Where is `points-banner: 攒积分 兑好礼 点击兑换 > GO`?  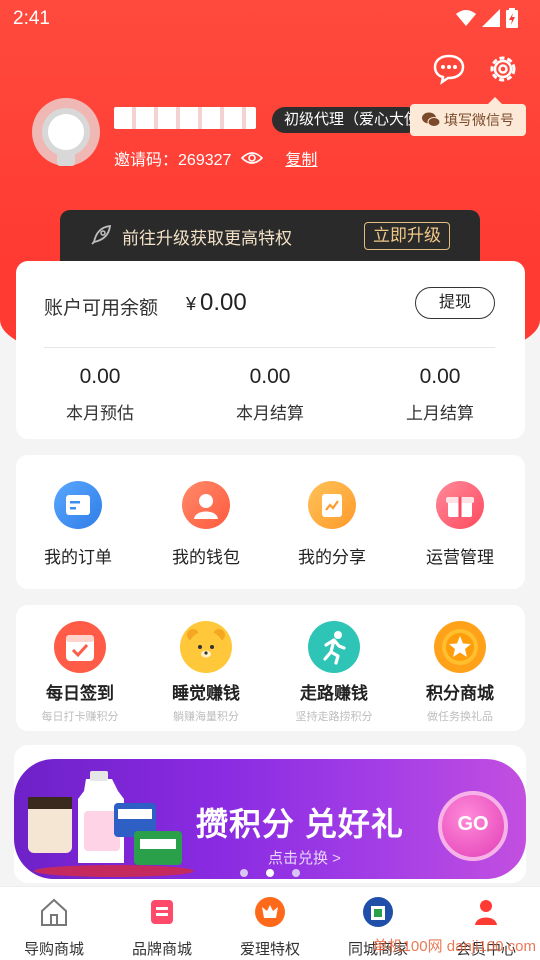
points-banner: 攒积分 兑好礼 点击兑换 > GO is located at coordinates (270, 814).